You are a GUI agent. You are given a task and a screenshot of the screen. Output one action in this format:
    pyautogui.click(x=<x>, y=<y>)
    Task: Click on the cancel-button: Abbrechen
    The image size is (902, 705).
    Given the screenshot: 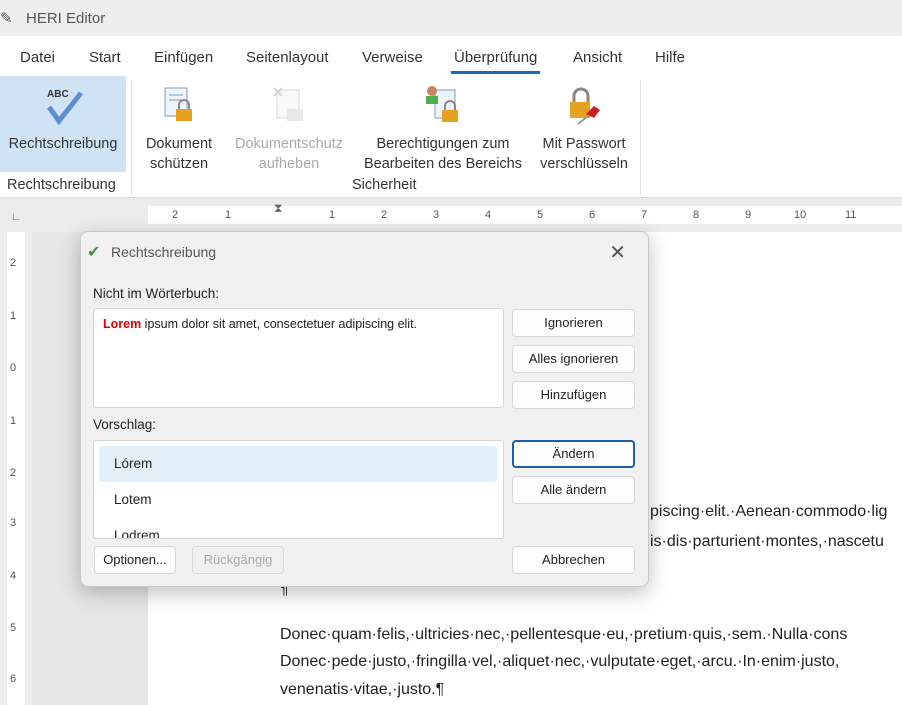 What is the action you would take?
    pyautogui.click(x=573, y=560)
    